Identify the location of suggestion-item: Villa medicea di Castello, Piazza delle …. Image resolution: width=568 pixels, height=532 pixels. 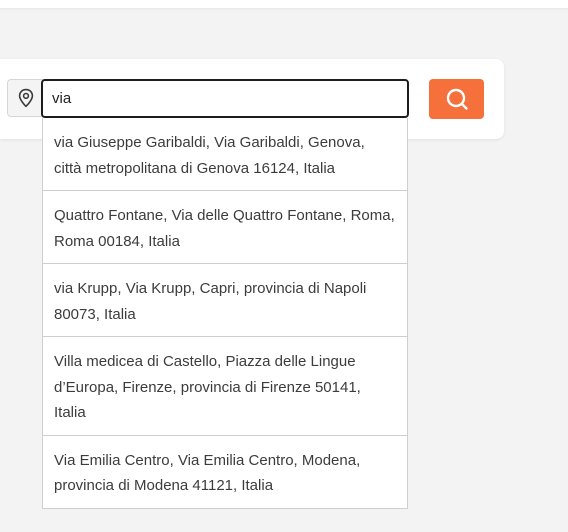
(225, 385).